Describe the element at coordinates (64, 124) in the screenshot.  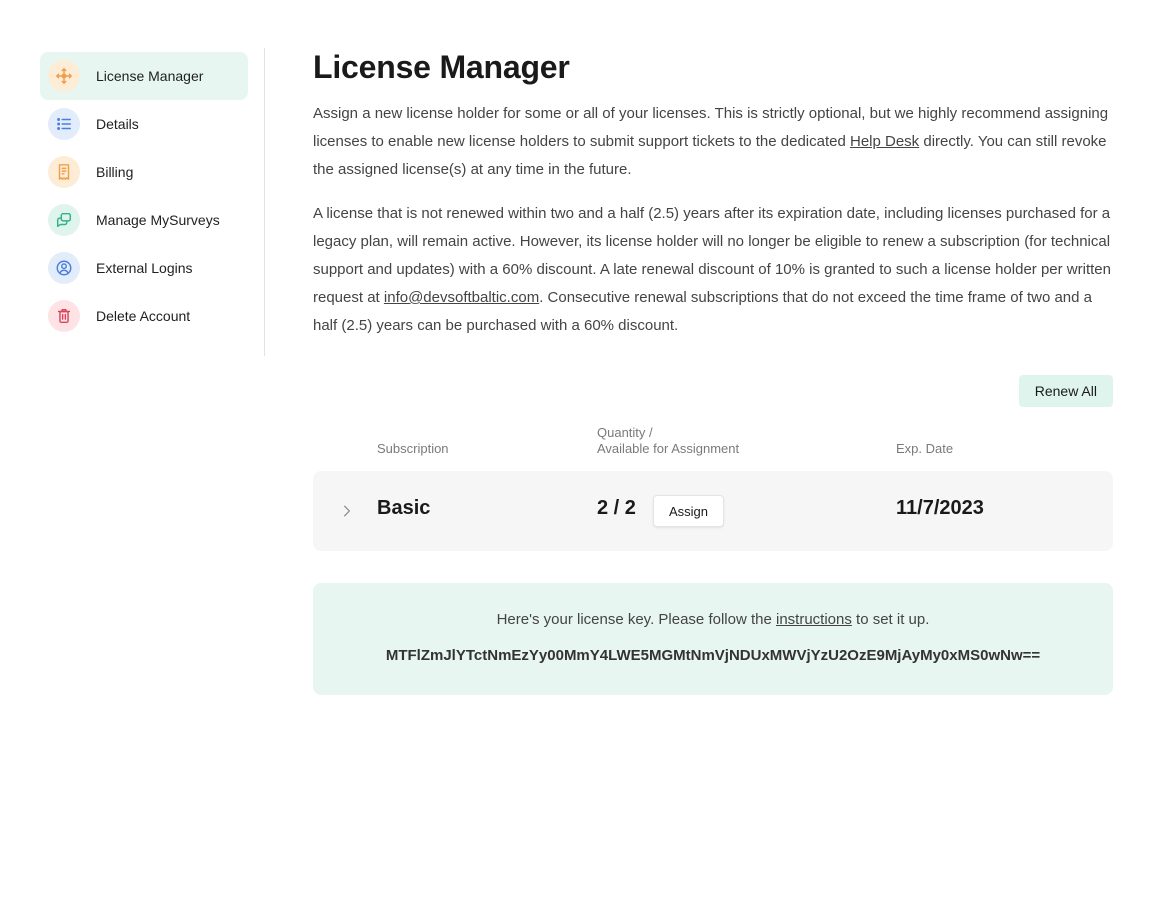
I see `list-icon` at that location.